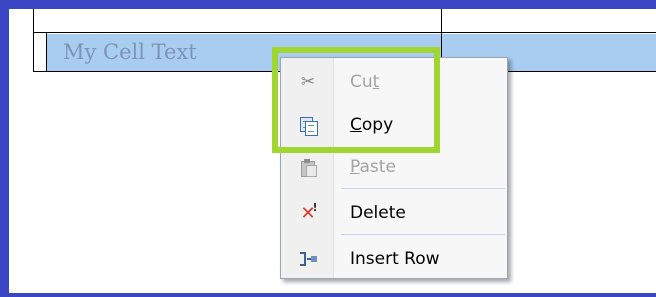 Image resolution: width=656 pixels, height=297 pixels. What do you see at coordinates (308, 259) in the screenshot?
I see `insert-row-icon` at bounding box center [308, 259].